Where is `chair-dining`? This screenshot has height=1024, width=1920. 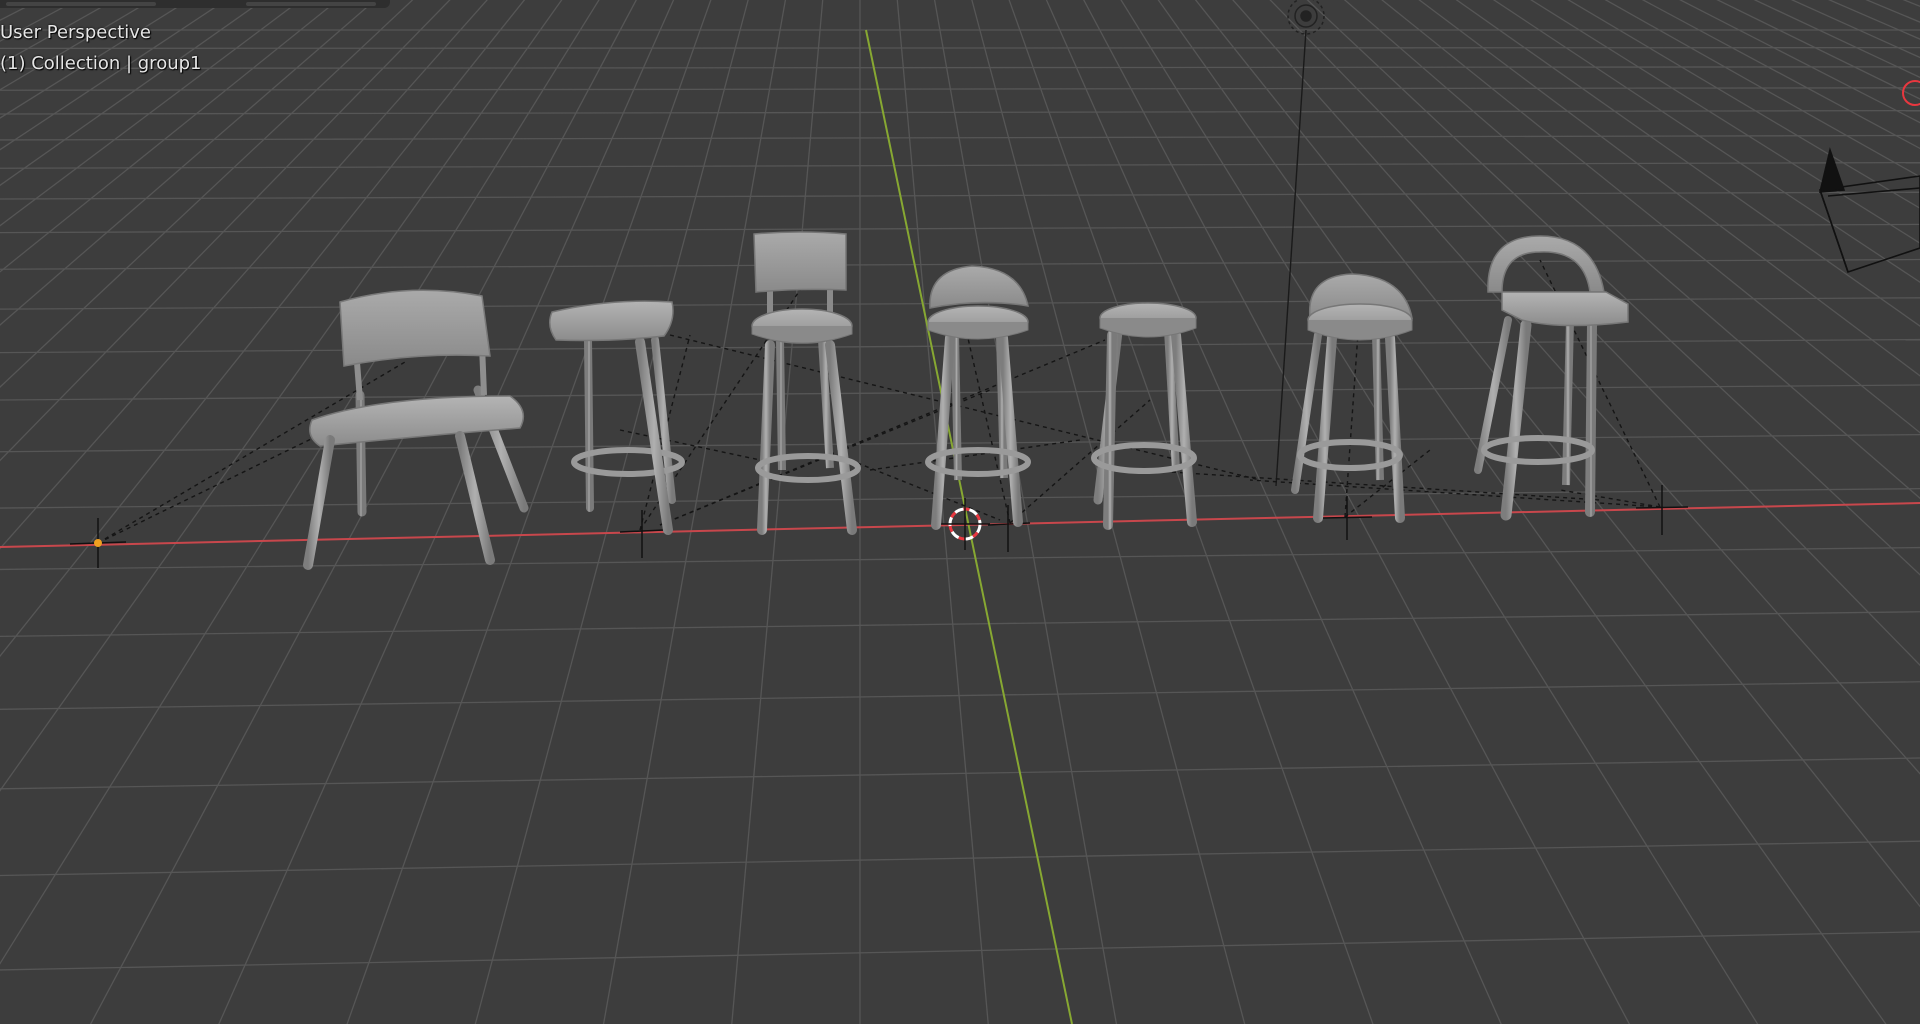
chair-dining is located at coordinates (416, 429).